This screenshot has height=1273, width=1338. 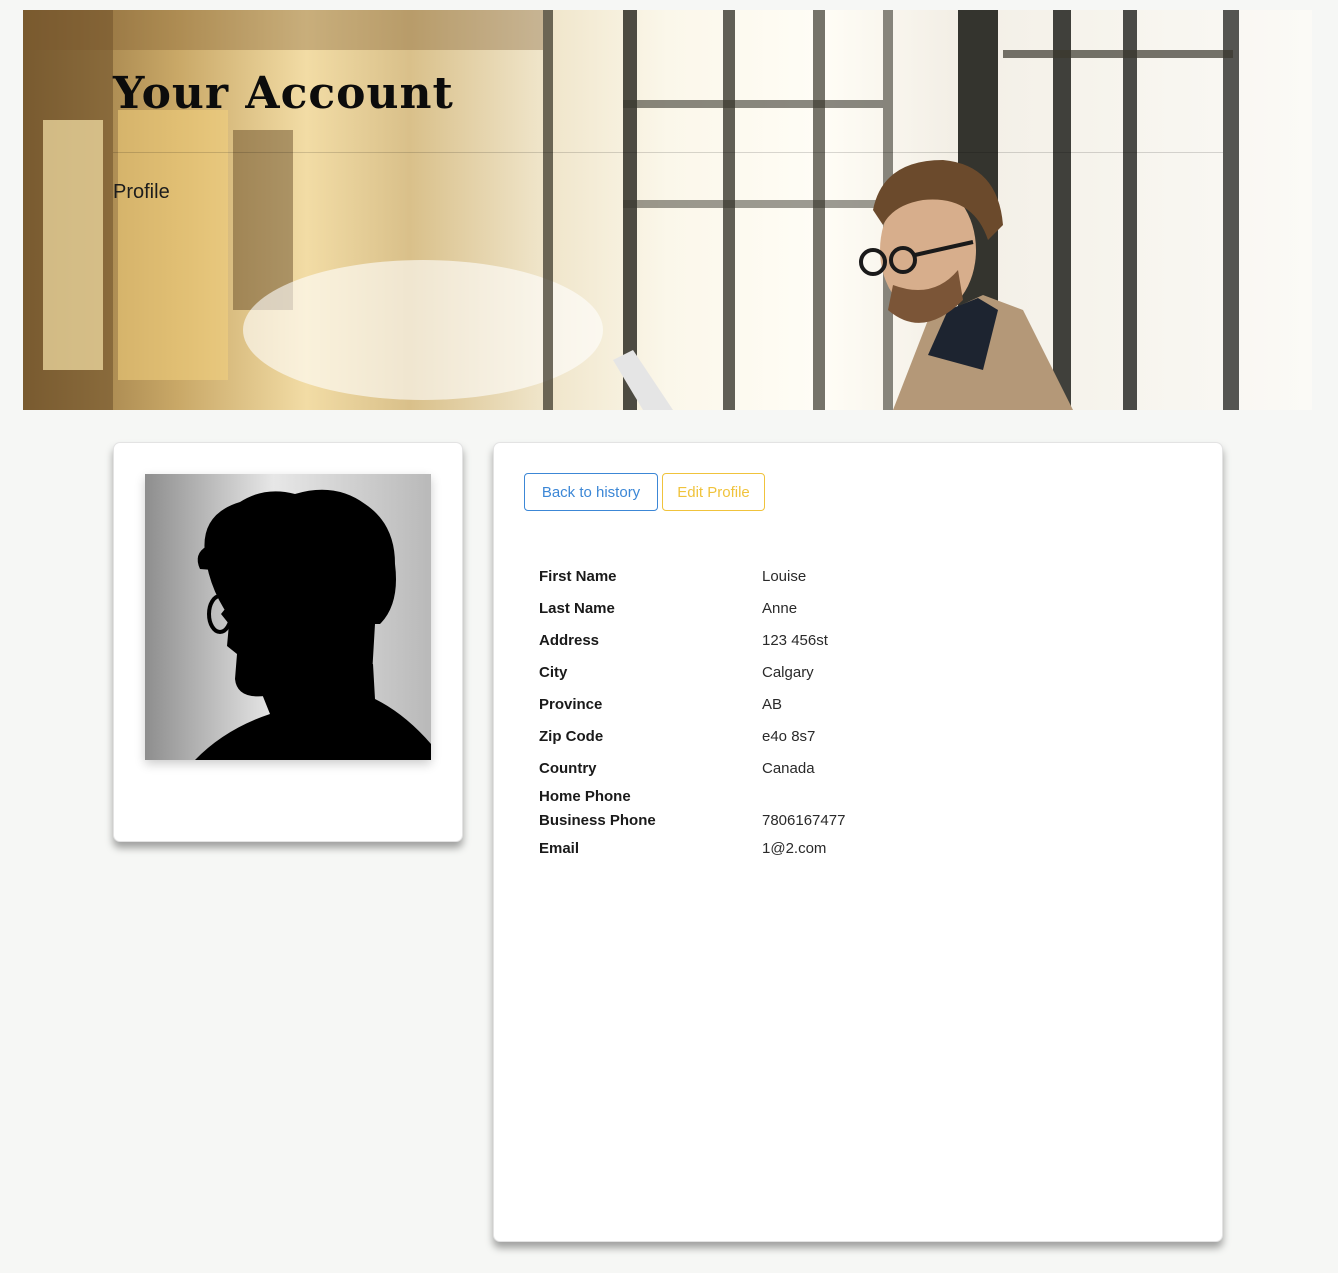 I want to click on profile-row-city: City Calgary, so click(x=692, y=672).